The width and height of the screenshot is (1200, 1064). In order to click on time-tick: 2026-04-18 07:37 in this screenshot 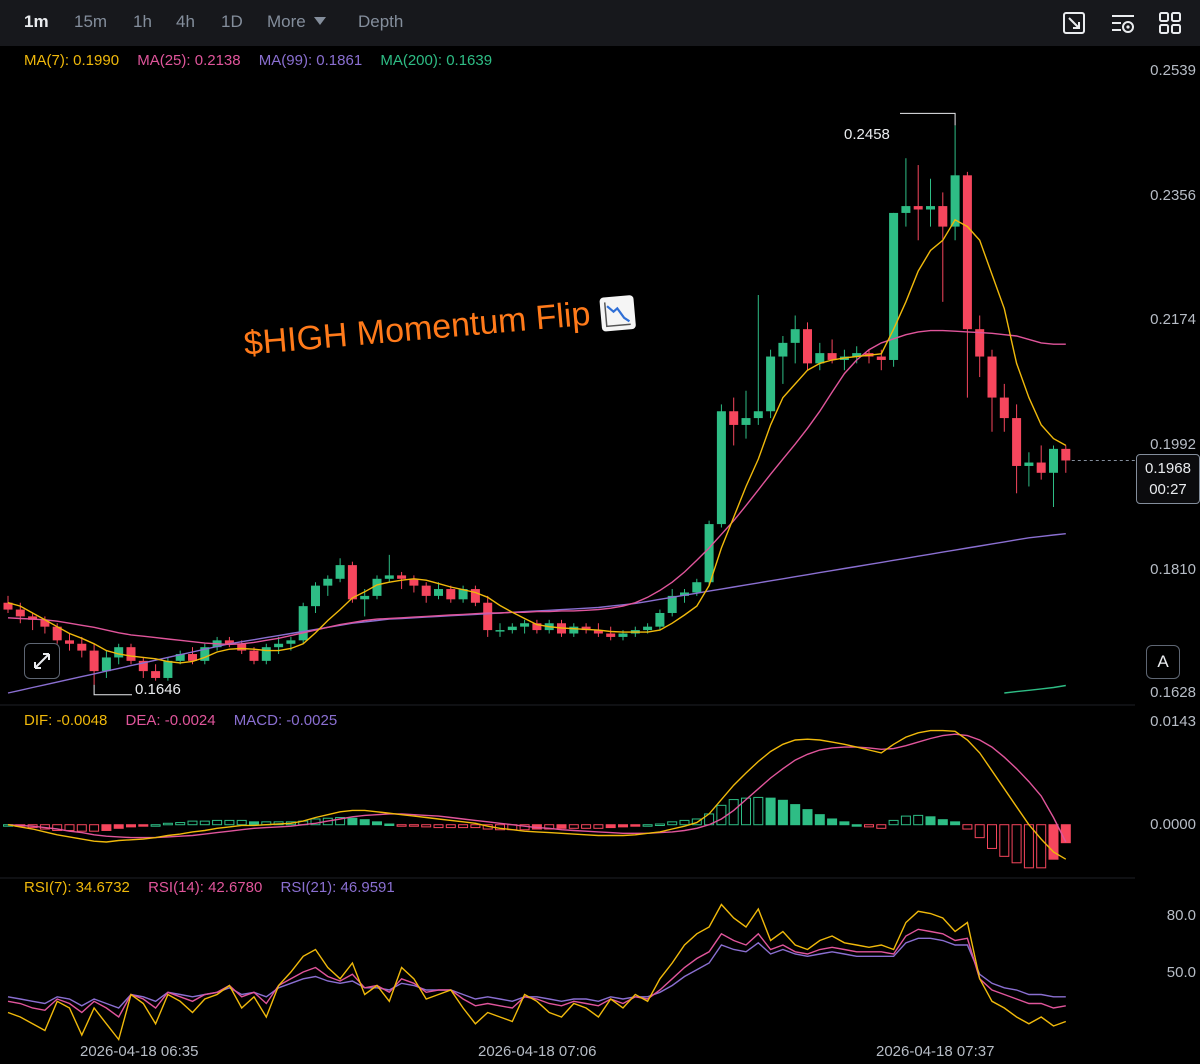, I will do `click(935, 1051)`.